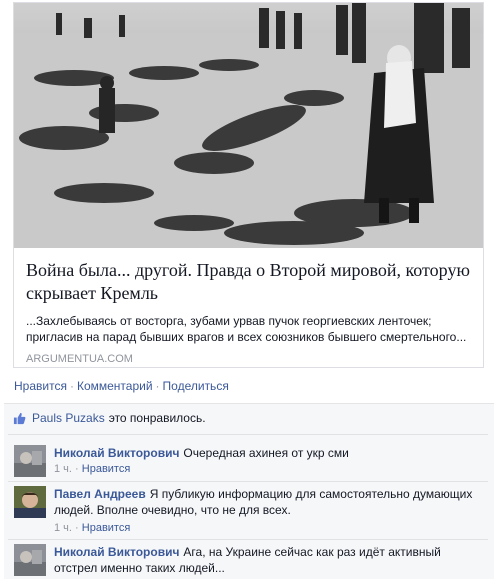  What do you see at coordinates (157, 418) in the screenshot?
I see `likes-suffix: это понравилось.` at bounding box center [157, 418].